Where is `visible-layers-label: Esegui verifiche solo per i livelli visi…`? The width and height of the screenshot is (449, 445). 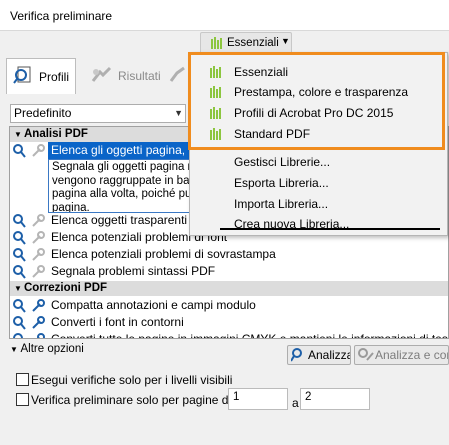 visible-layers-label: Esegui verifiche solo per i livelli visi… is located at coordinates (132, 380).